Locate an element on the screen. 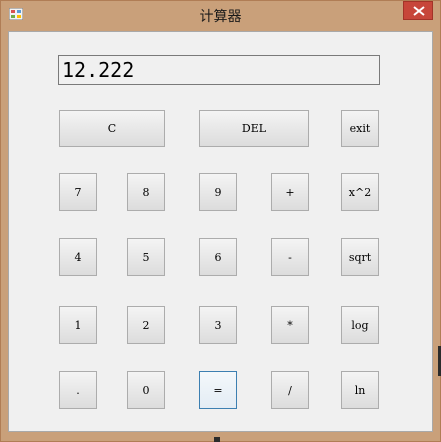 This screenshot has height=442, width=441. close-button is located at coordinates (418, 10).